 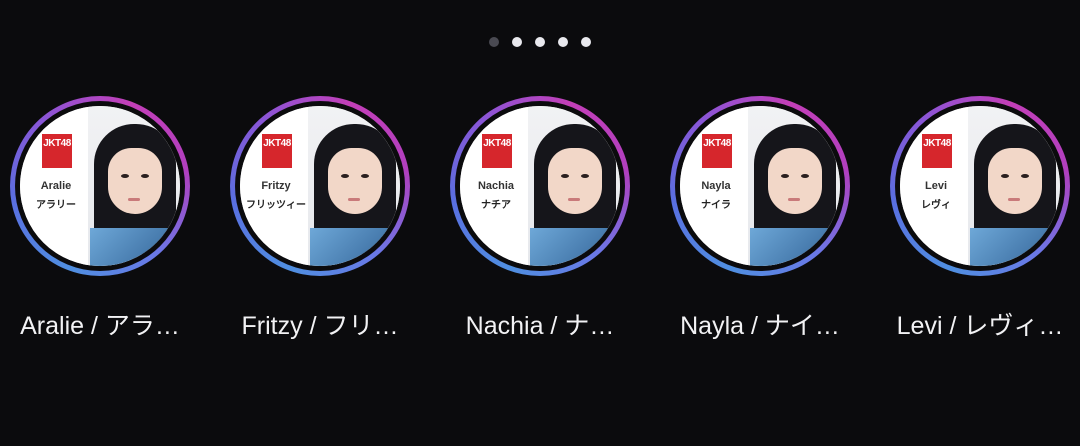 What do you see at coordinates (276, 186) in the screenshot?
I see `avatar-tag-en: Fritzy` at bounding box center [276, 186].